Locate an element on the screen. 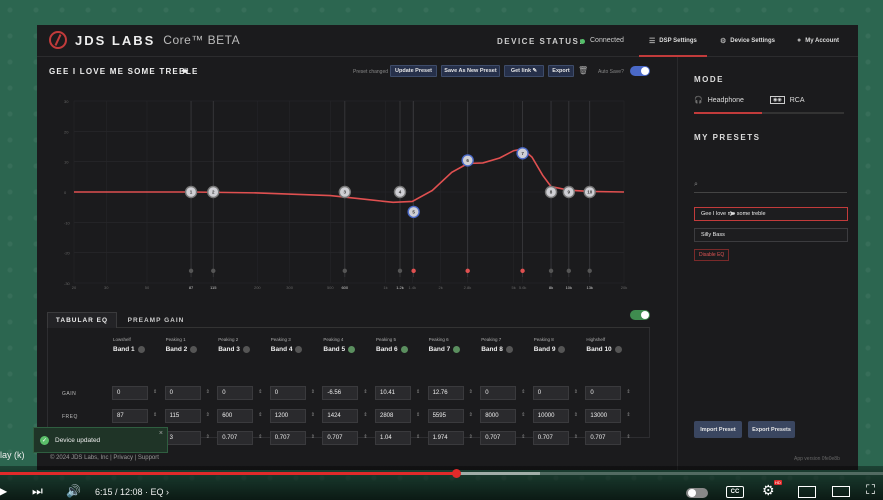 Image resolution: width=883 pixels, height=500 pixels. band-freq-input: 87 is located at coordinates (130, 416).